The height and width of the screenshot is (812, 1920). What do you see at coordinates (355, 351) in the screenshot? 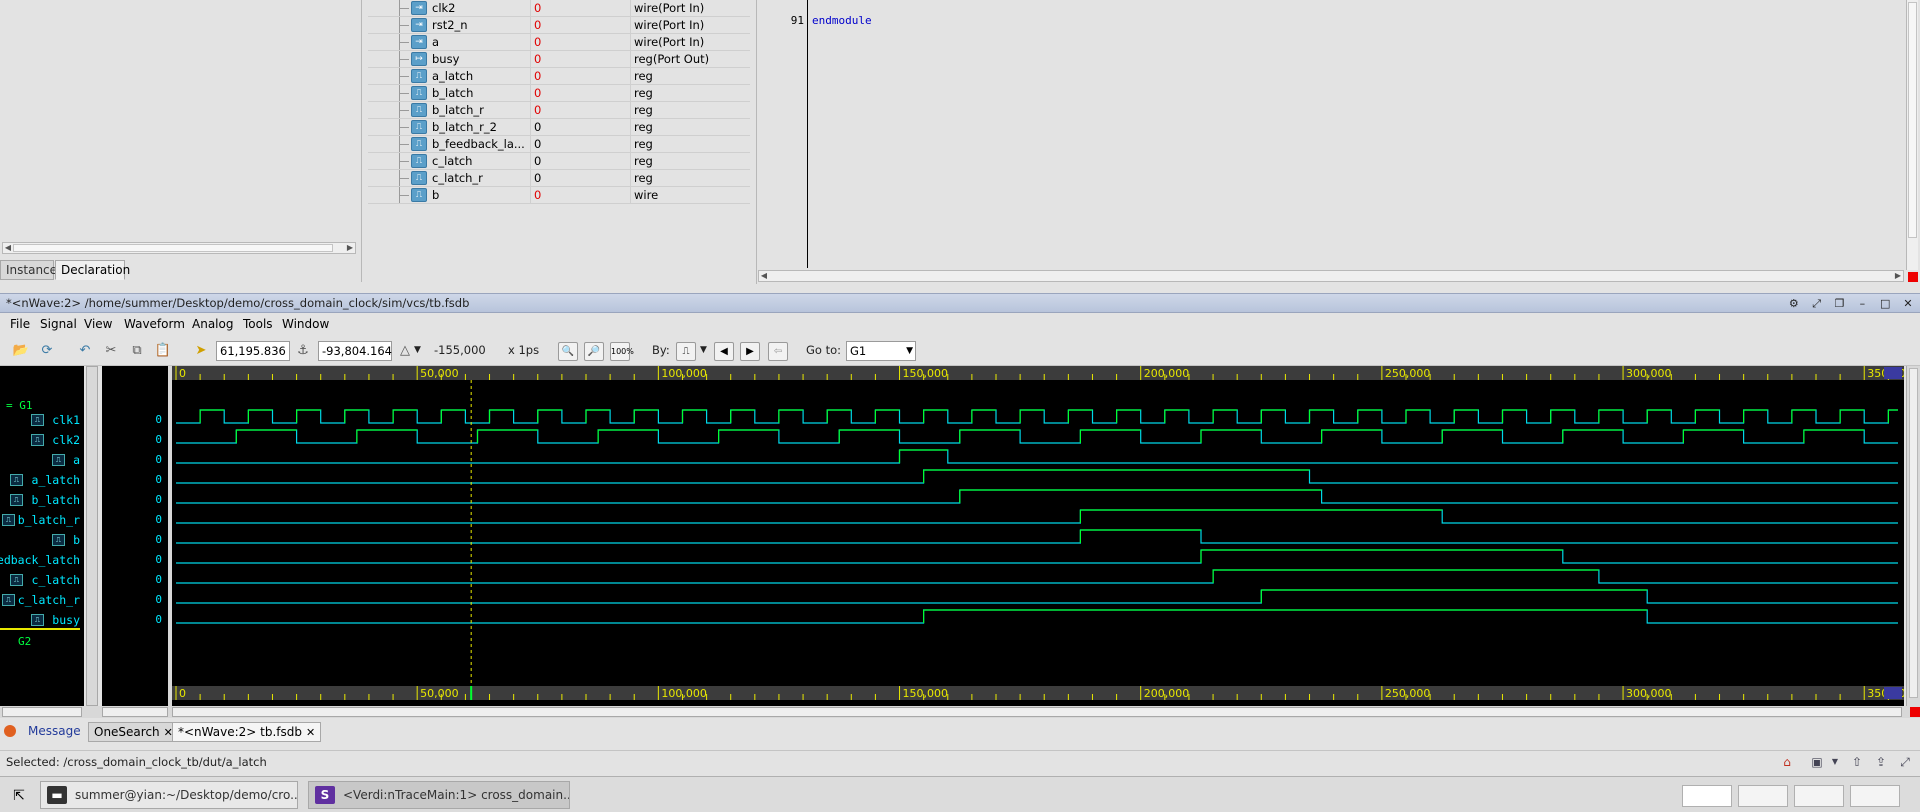
I see `marker-time-field: -93,804.164` at bounding box center [355, 351].